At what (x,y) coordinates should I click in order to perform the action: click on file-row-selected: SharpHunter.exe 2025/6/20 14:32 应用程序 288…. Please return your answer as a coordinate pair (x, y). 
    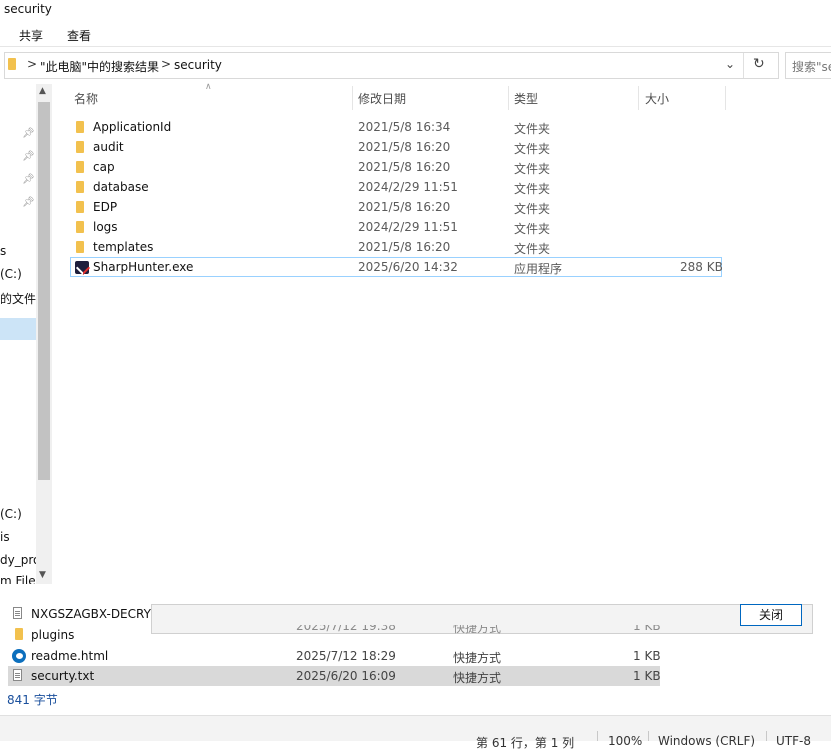
    Looking at the image, I should click on (396, 267).